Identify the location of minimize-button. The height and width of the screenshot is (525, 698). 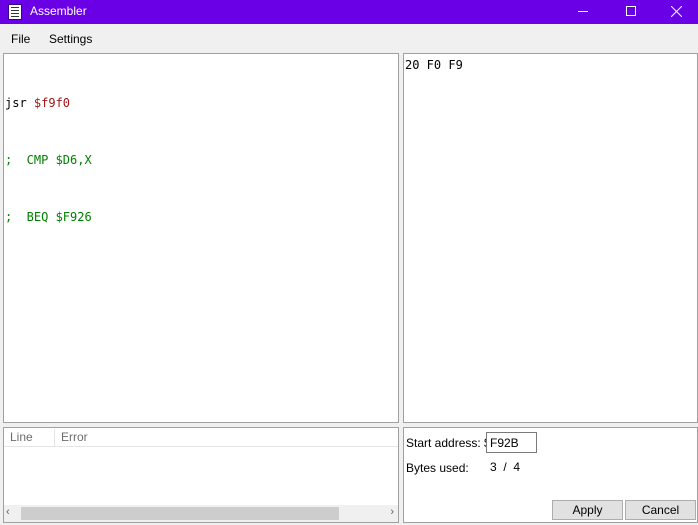
(583, 12).